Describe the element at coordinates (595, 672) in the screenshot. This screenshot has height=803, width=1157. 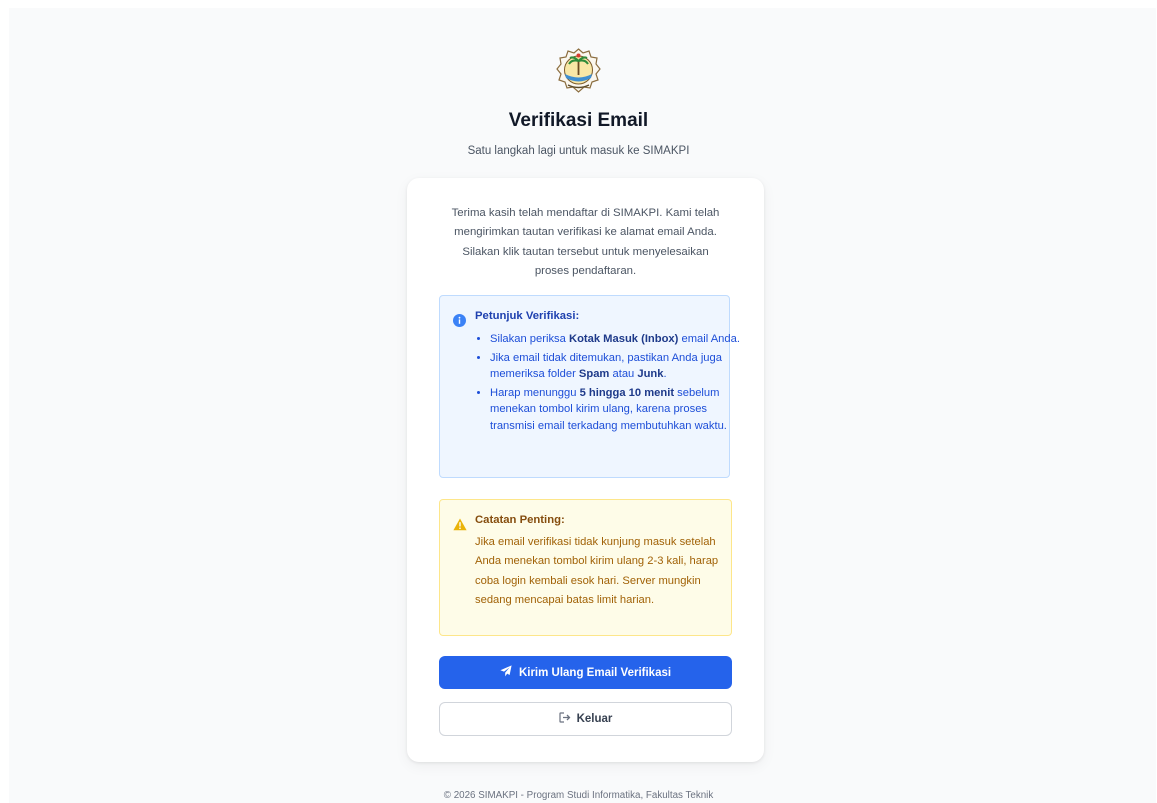
I see `resend-button-label: Kirim Ulang Email Verifikasi` at that location.